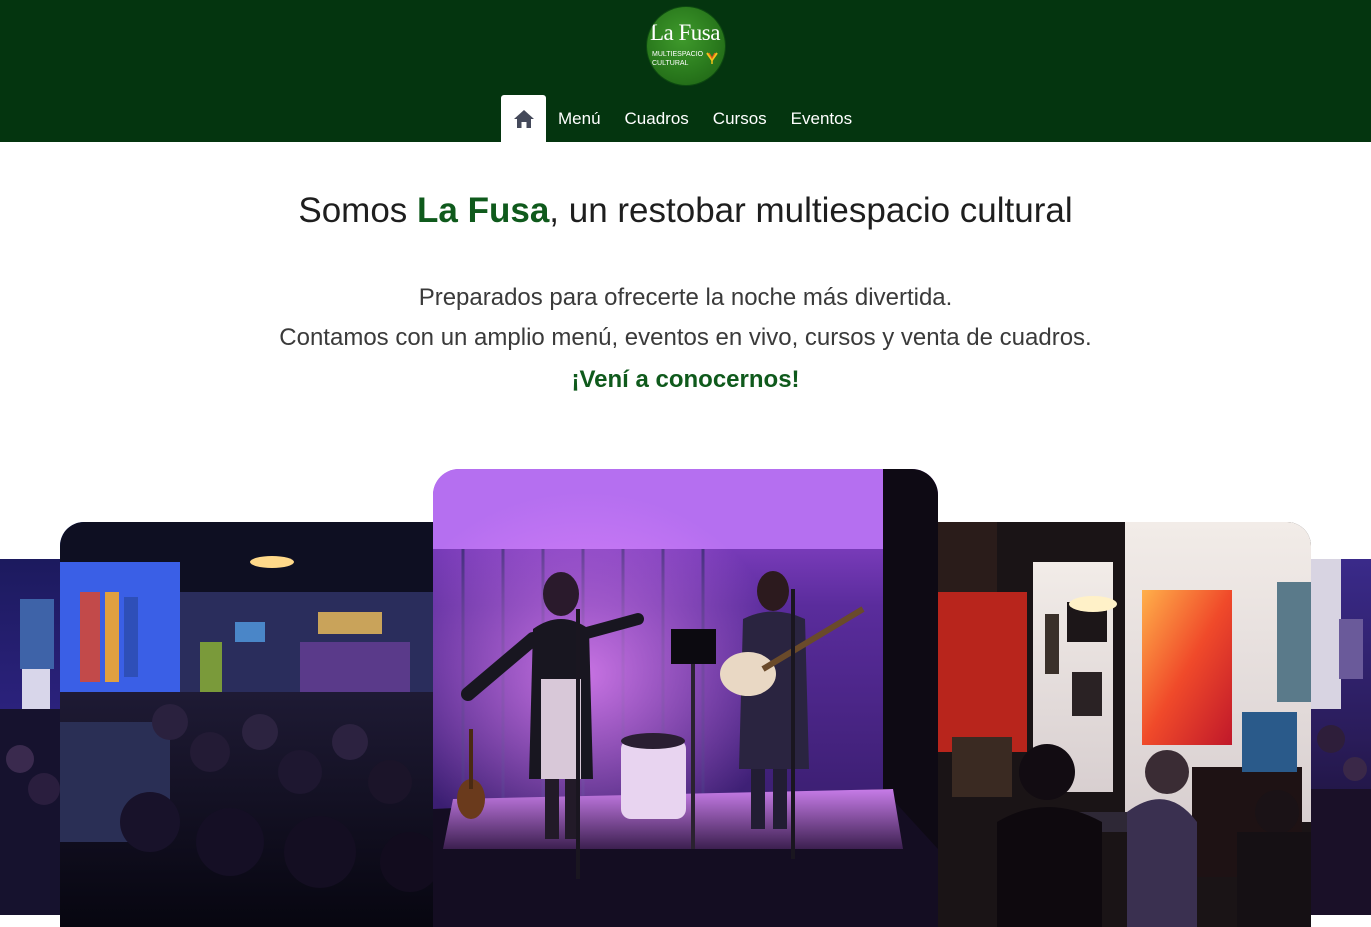  Describe the element at coordinates (686, 46) in the screenshot. I see `la-fusa-logo: La Fusa MULTIESPACIO CULTURAL` at that location.